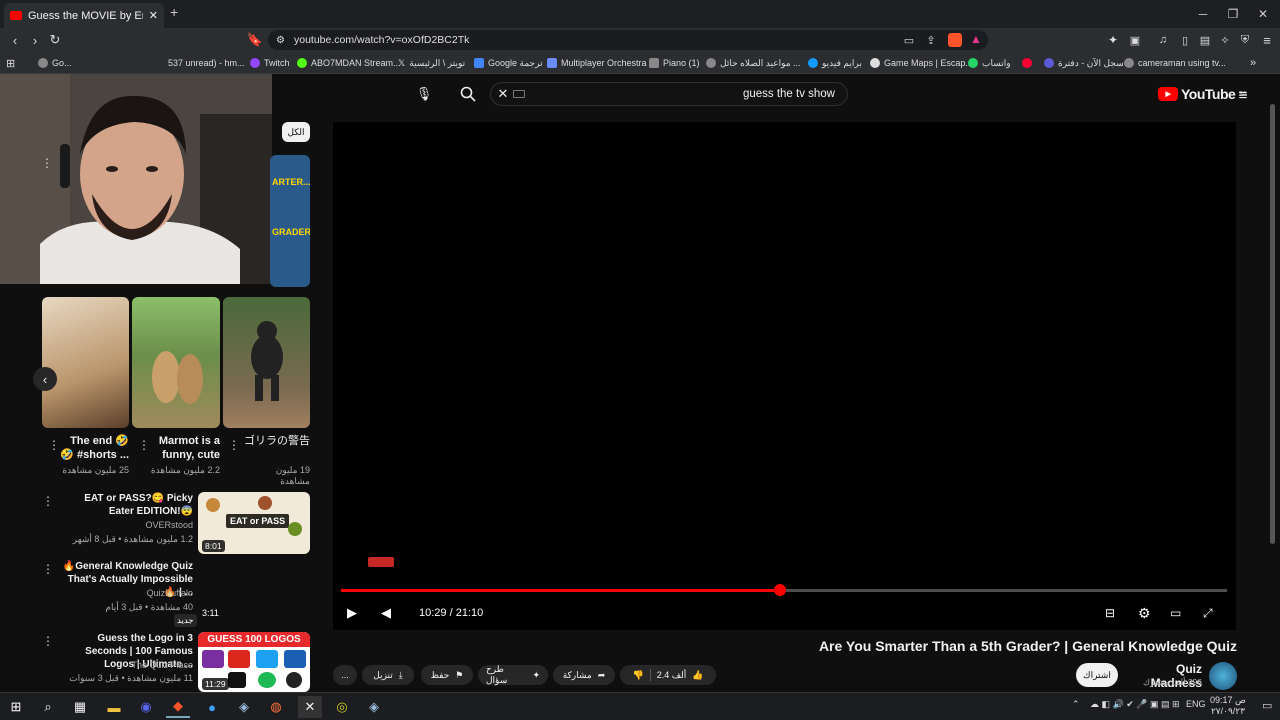 The image size is (1280, 720). Describe the element at coordinates (1245, 40) in the screenshot. I see `vpn-icon: ⛨` at that location.